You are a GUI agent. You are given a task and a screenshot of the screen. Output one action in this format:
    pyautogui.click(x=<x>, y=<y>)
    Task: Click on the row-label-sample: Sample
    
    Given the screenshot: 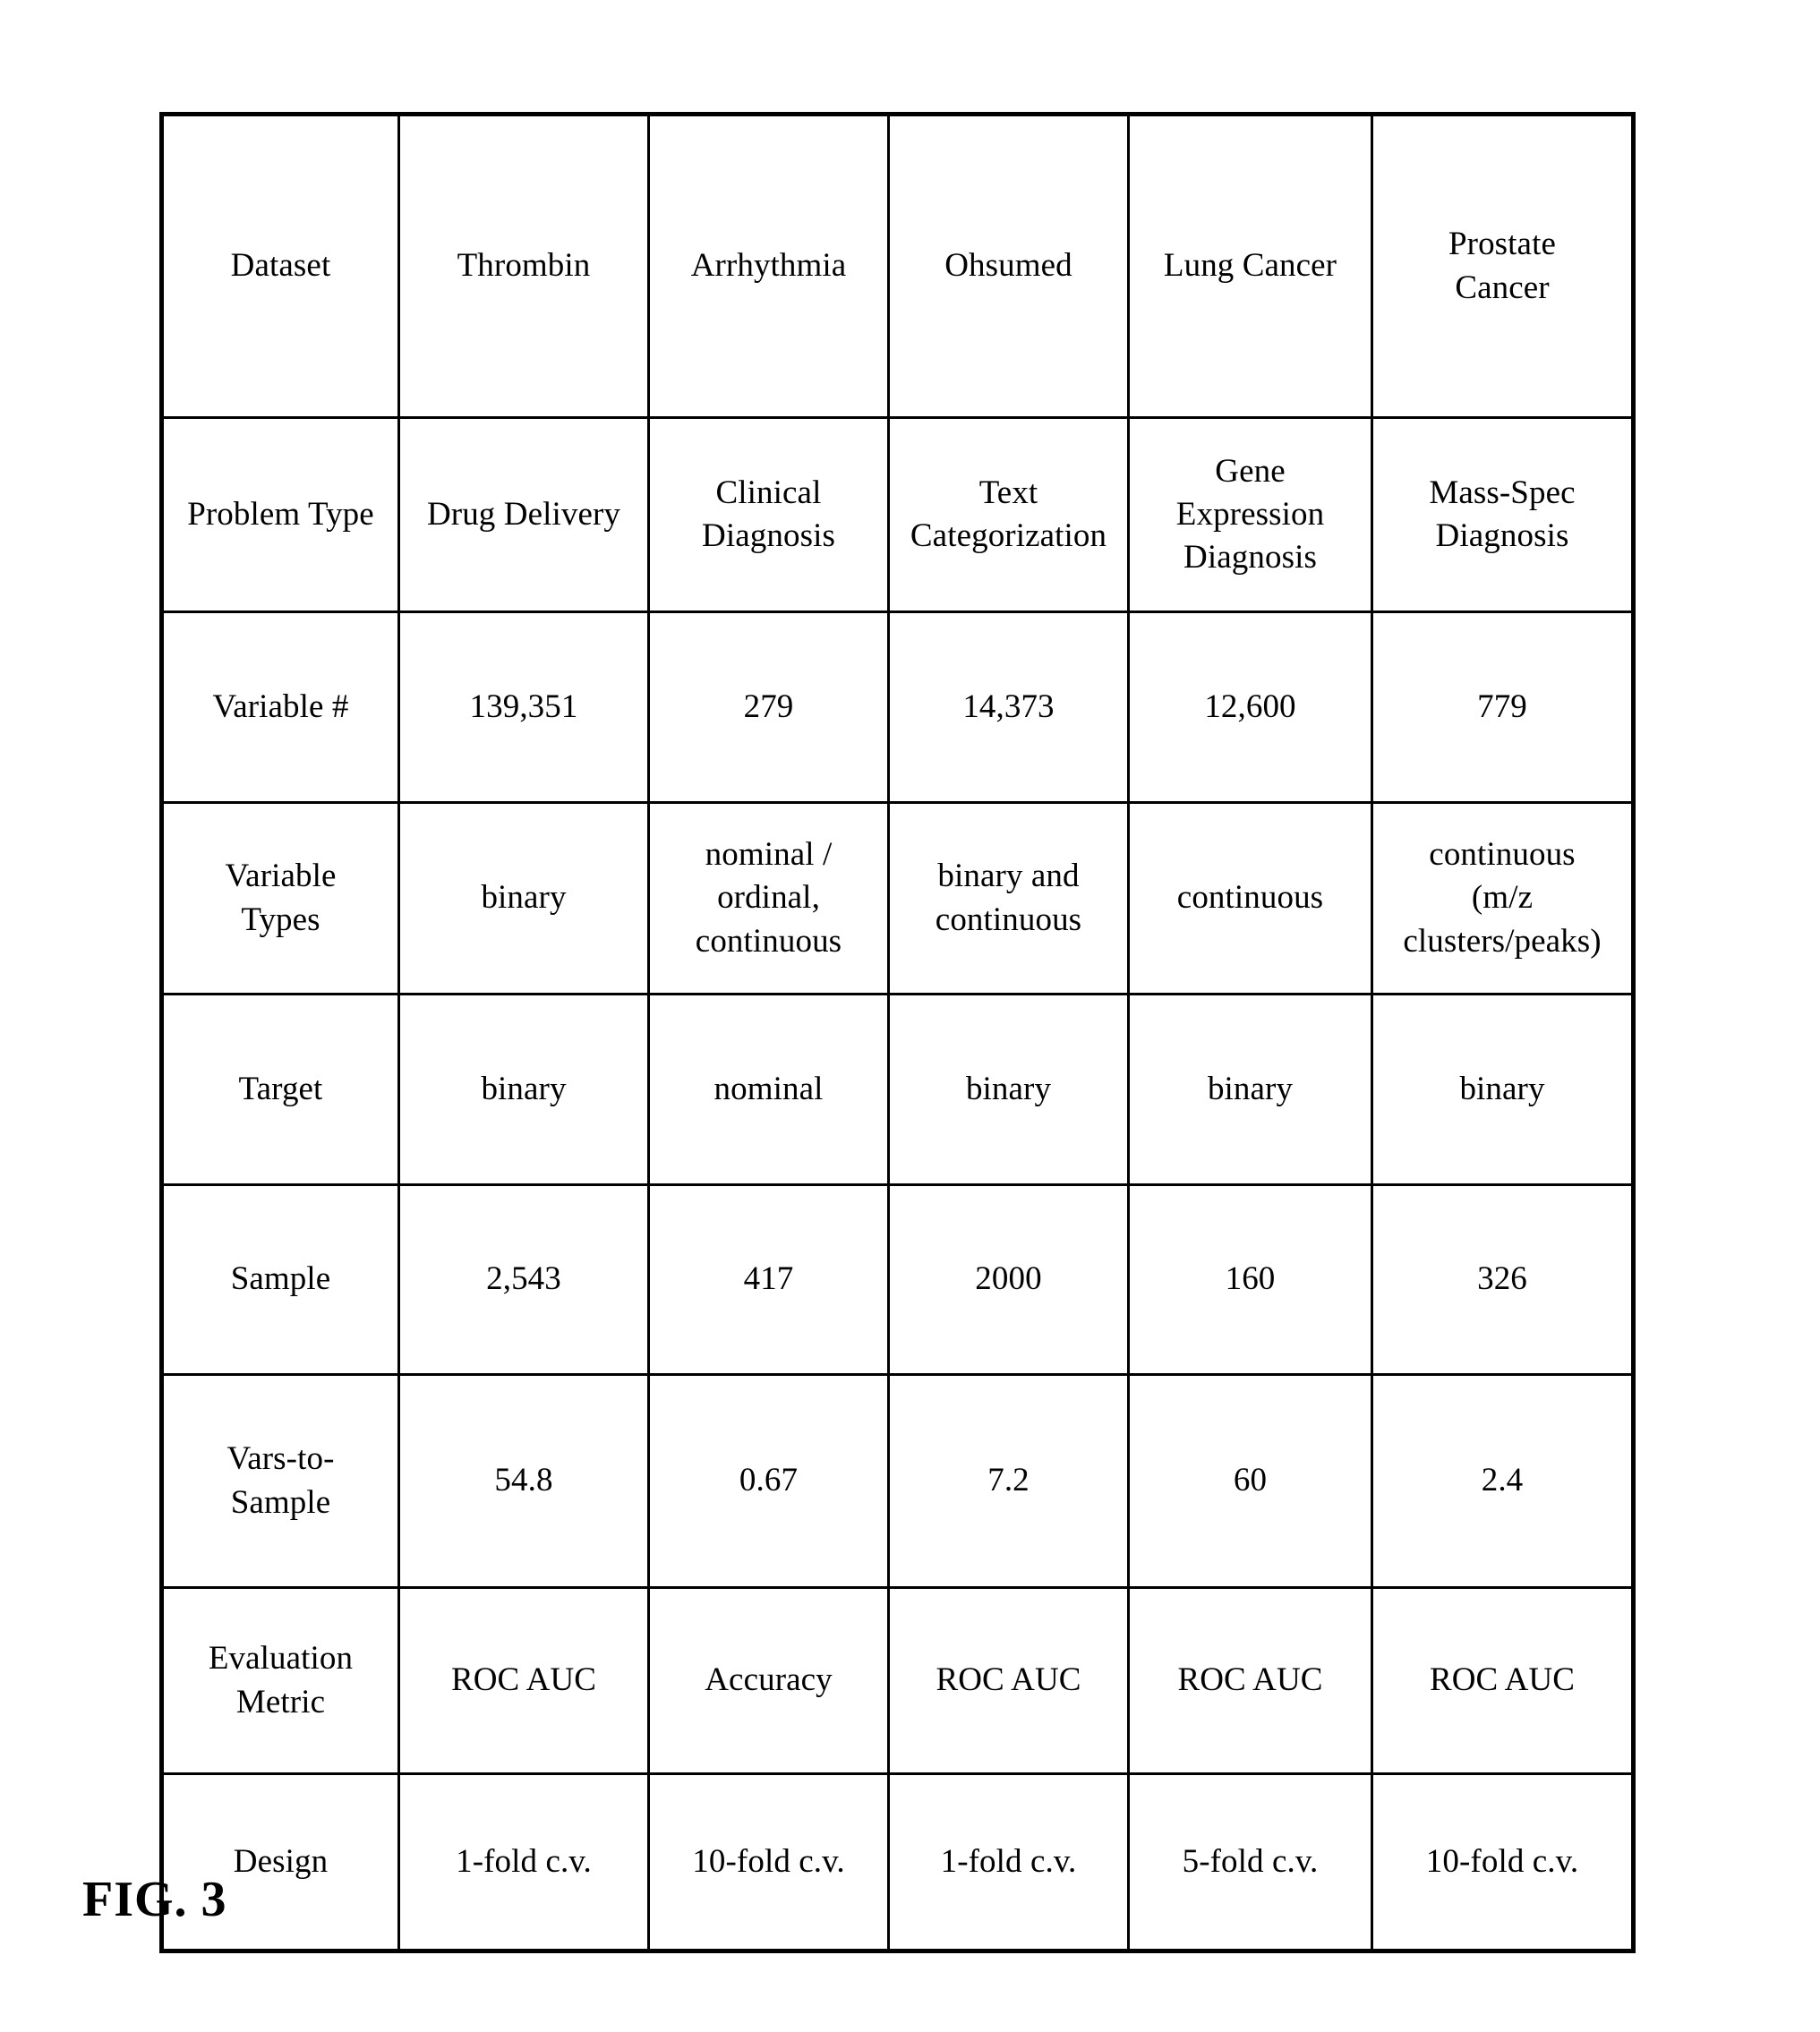 What is the action you would take?
    pyautogui.click(x=280, y=1280)
    